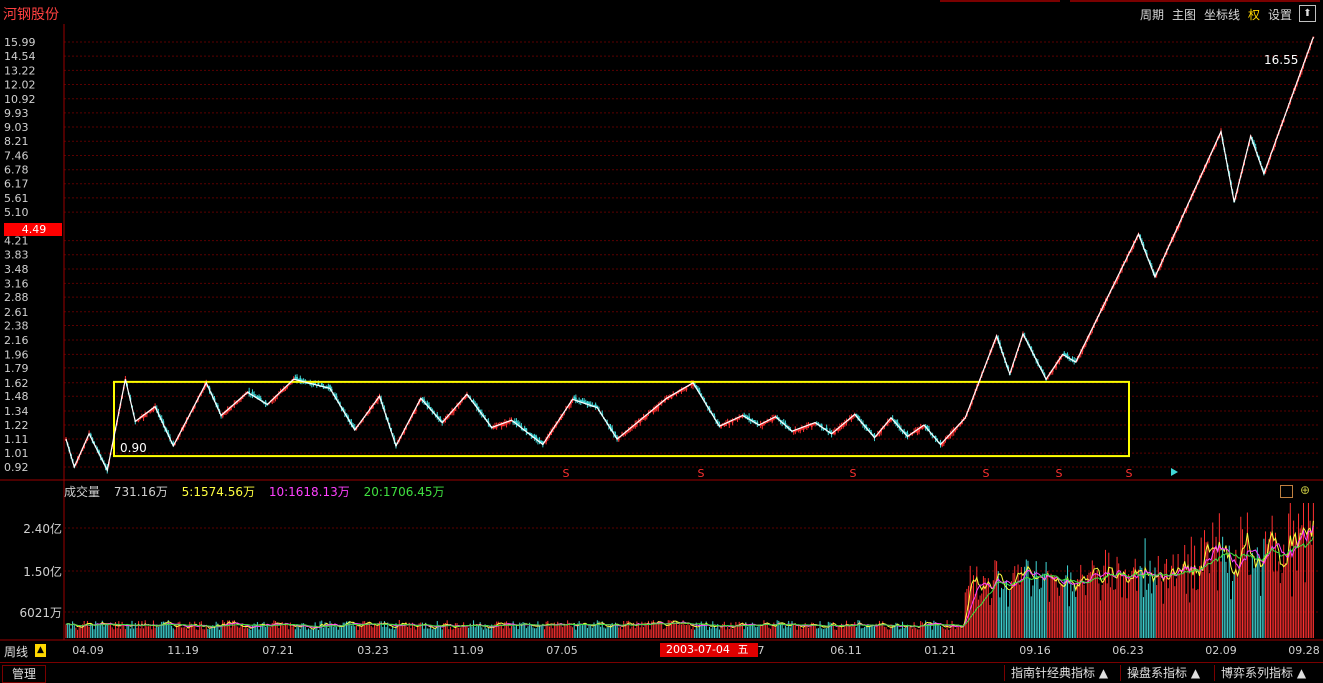 This screenshot has height=683, width=1323. Describe the element at coordinates (82, 492) in the screenshot. I see `volume-title: 成交量` at that location.